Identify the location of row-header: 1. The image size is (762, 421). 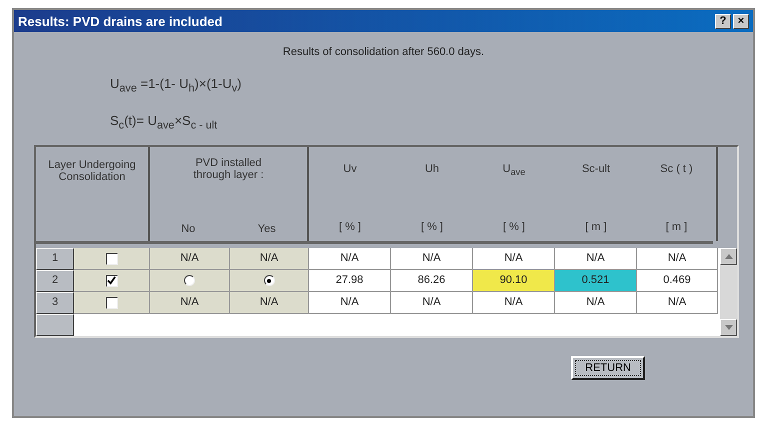
(55, 259).